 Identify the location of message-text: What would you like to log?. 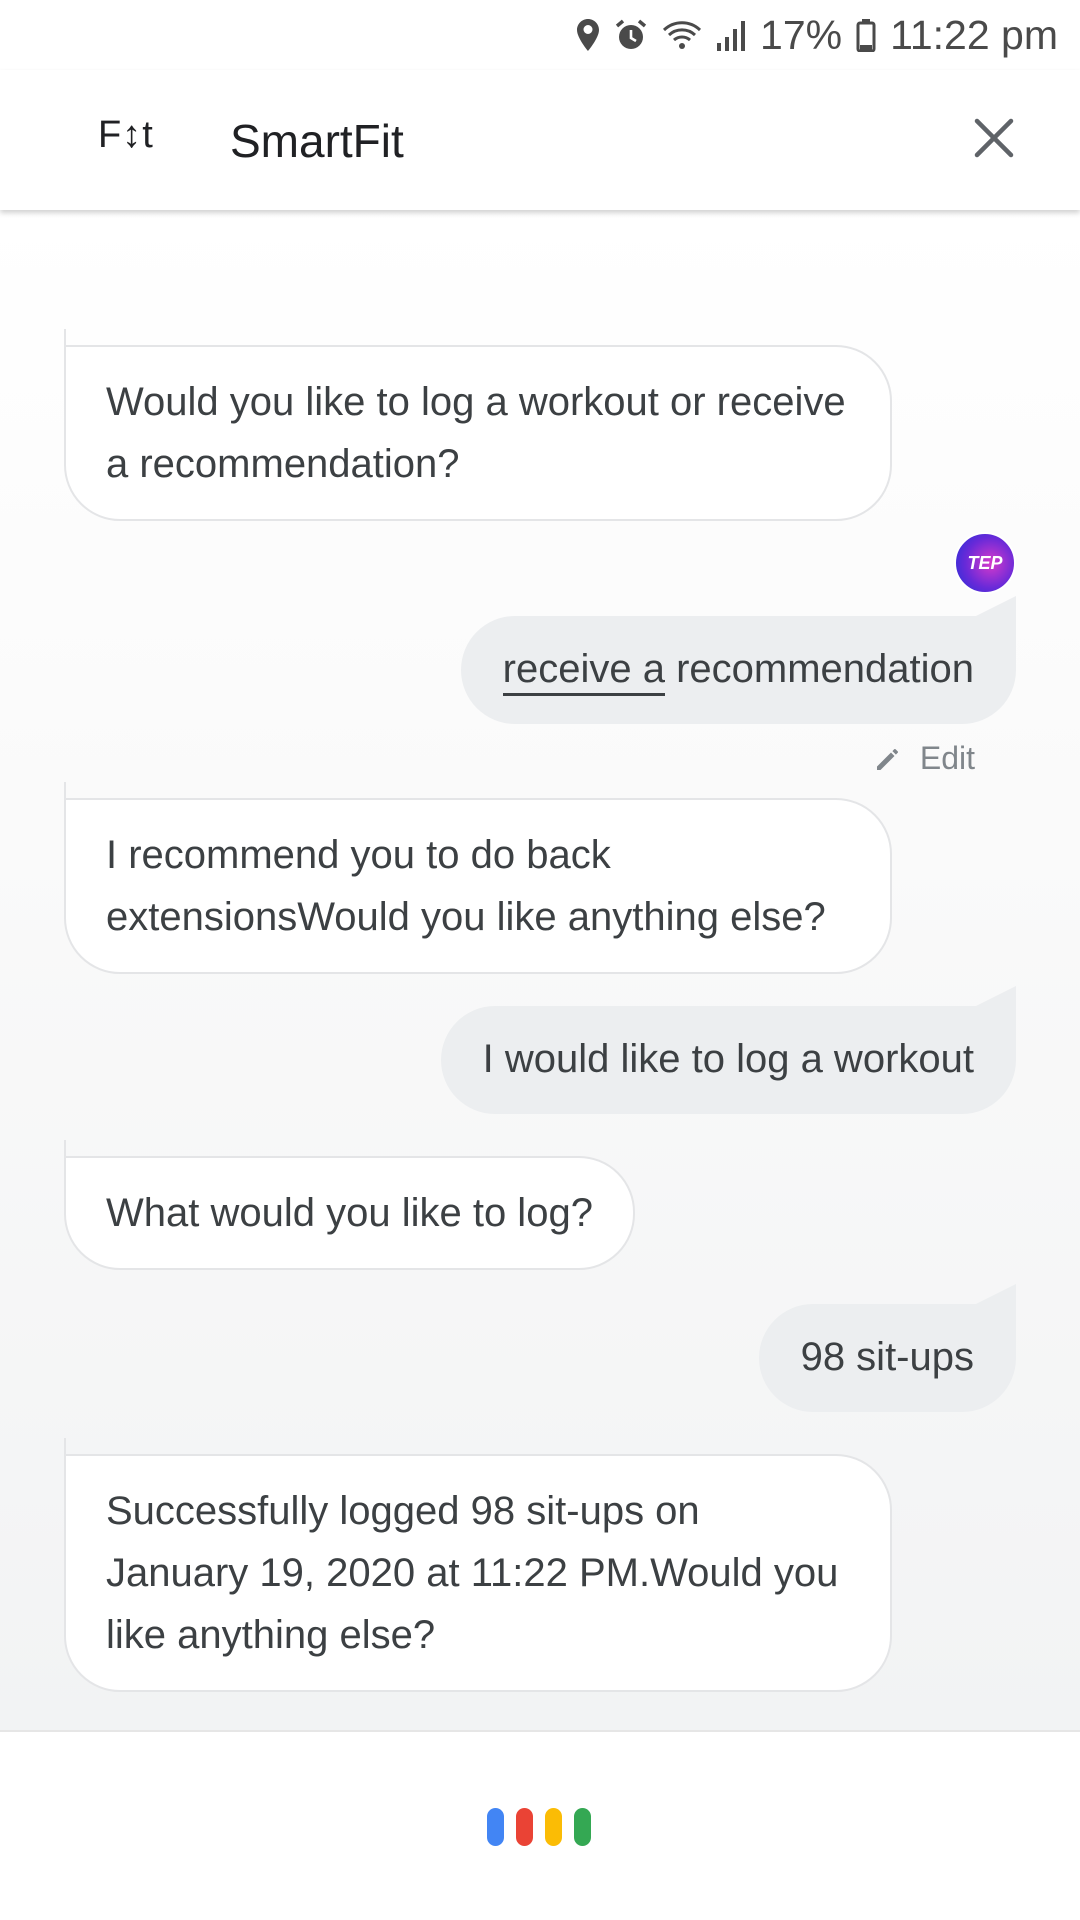
(349, 1213).